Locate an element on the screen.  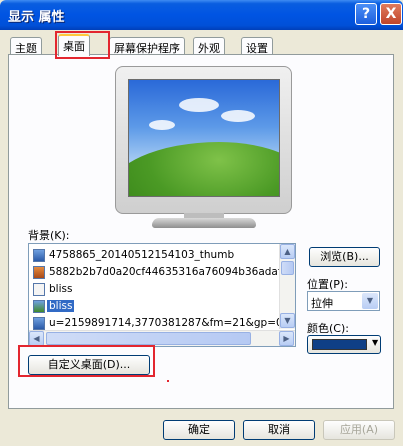
vertical-scrollbar: ▲ ▼ is located at coordinates (287, 286).